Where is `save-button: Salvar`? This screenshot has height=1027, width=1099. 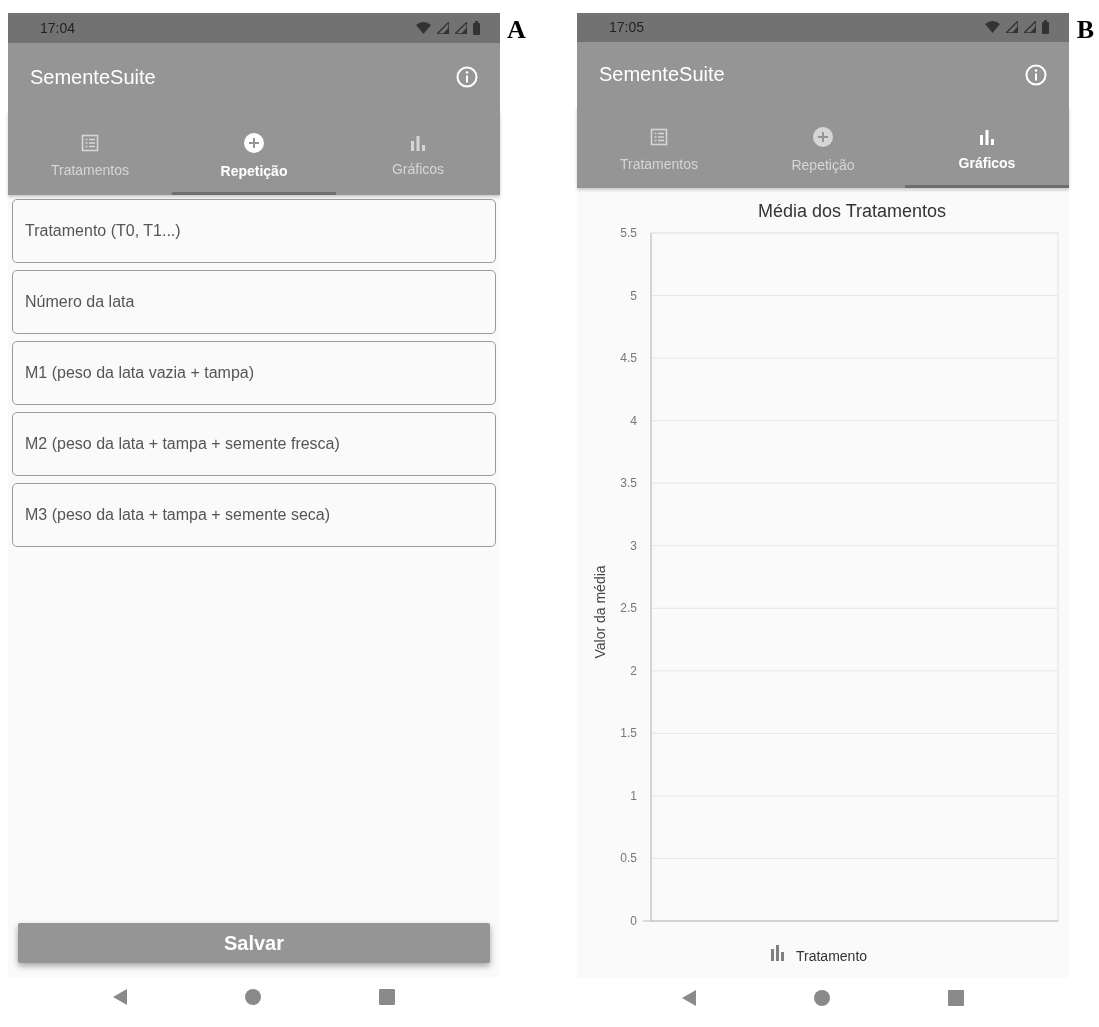 save-button: Salvar is located at coordinates (254, 943).